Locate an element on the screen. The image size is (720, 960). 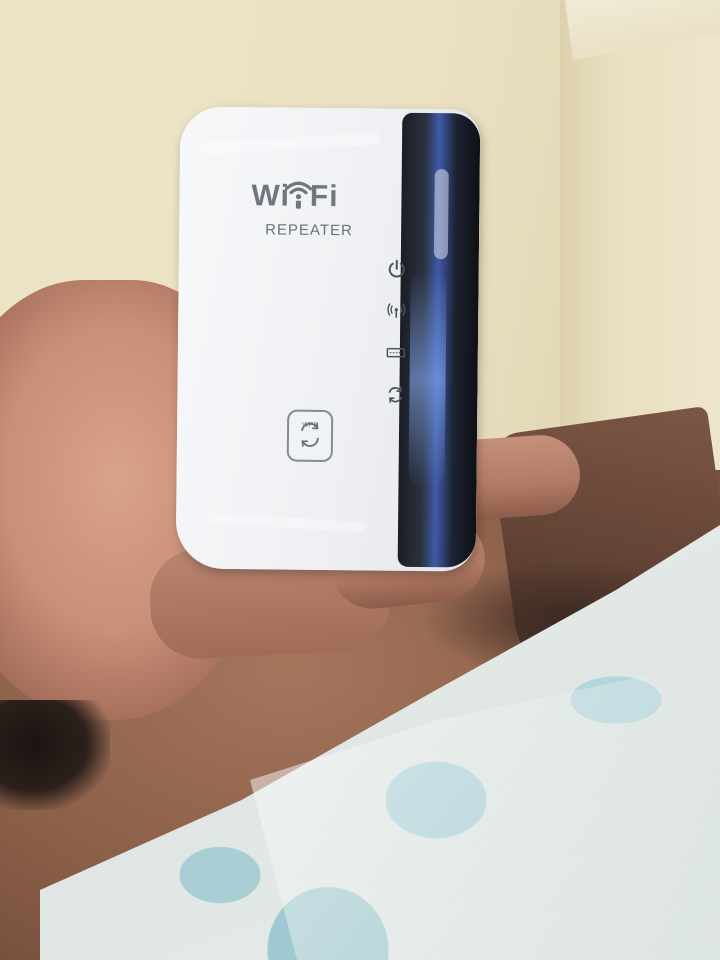
side-glare is located at coordinates (427, 379).